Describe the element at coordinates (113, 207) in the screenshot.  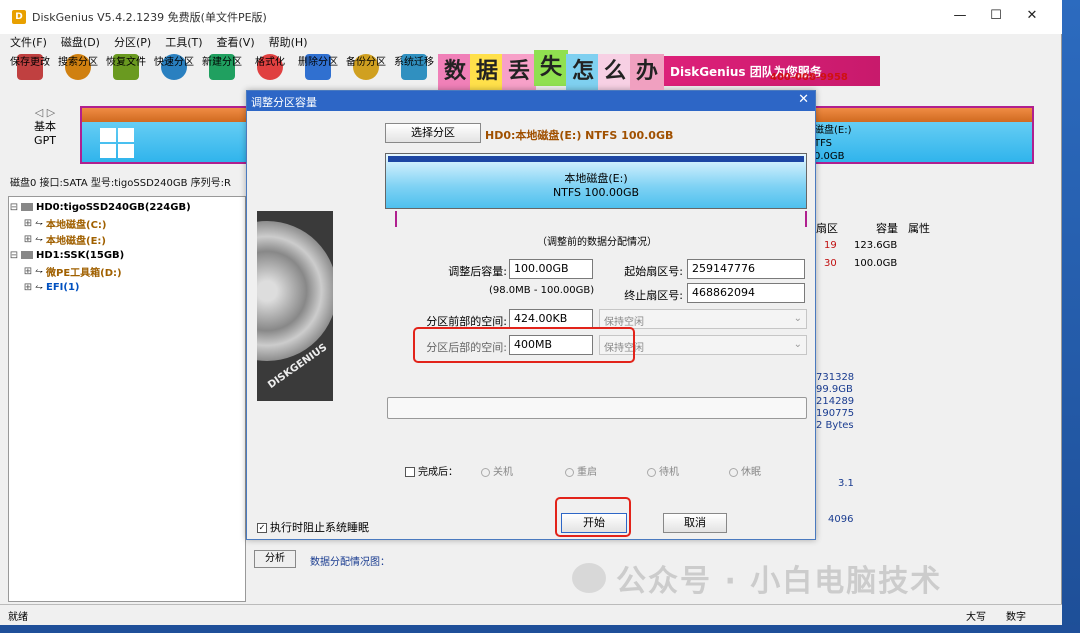
I see `tree-label: HD0:tigoSSD240GB(224GB)` at that location.